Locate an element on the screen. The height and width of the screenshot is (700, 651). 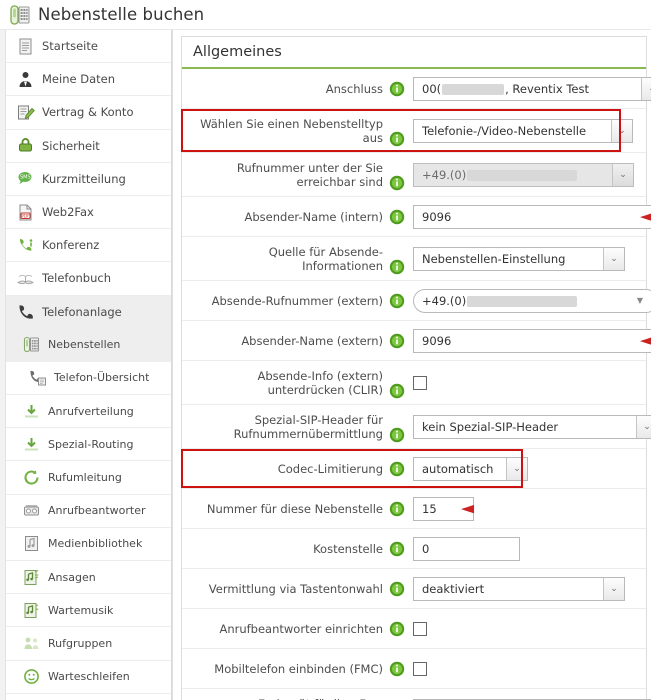
select-value: 00(, Reventix Test is located at coordinates (531, 89).